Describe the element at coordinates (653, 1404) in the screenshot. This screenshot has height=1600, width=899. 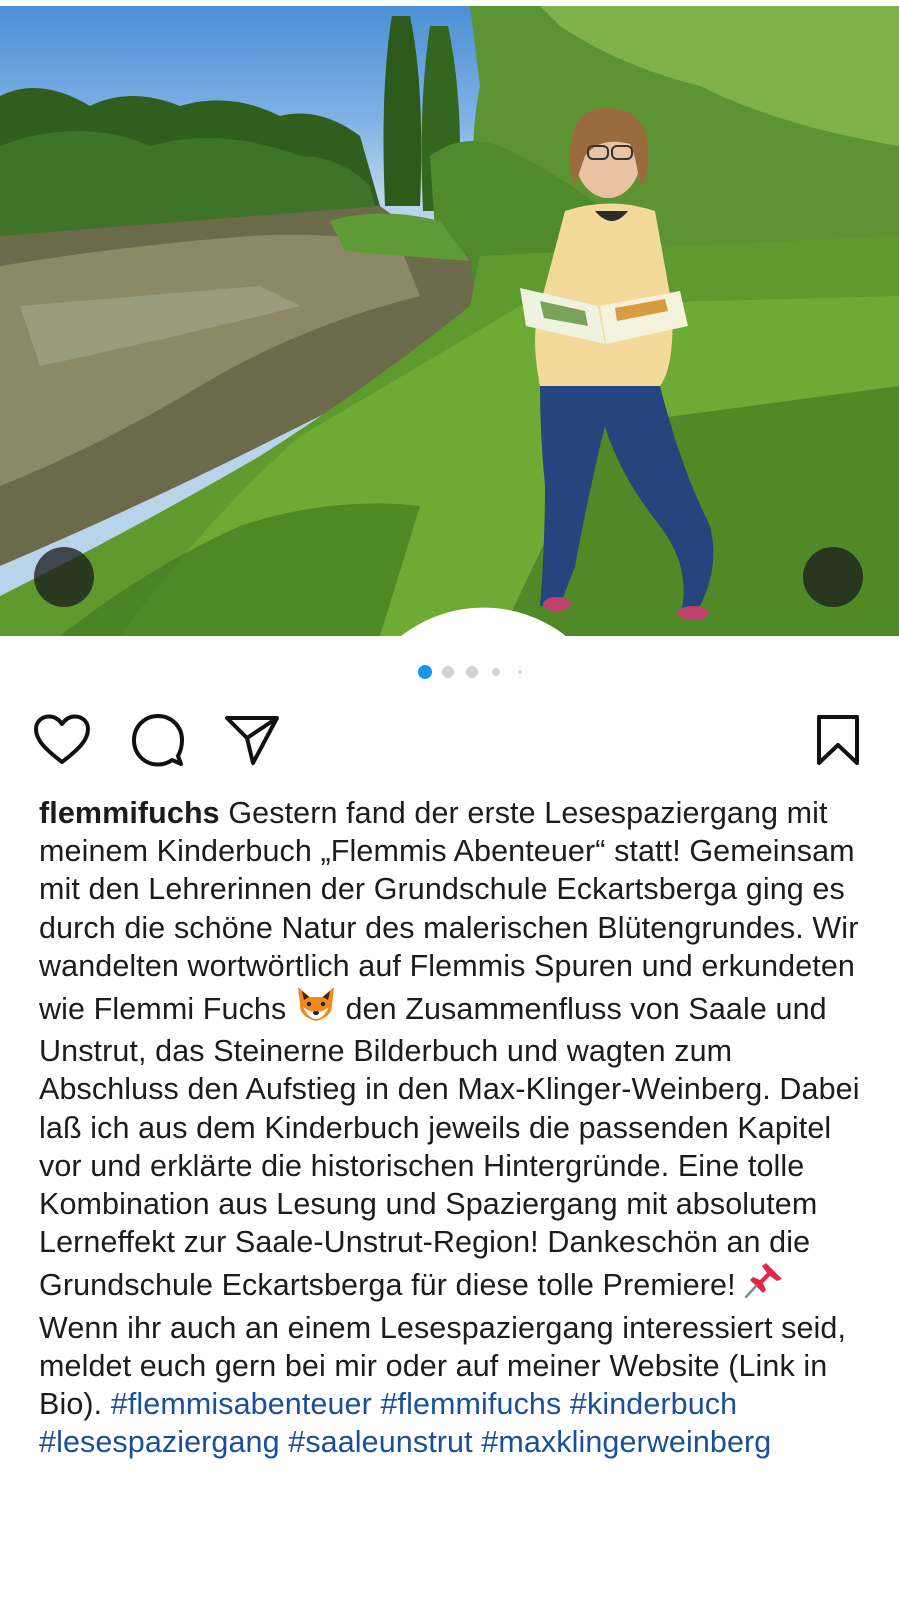
I see `hashtag-link: #kinderbuch` at that location.